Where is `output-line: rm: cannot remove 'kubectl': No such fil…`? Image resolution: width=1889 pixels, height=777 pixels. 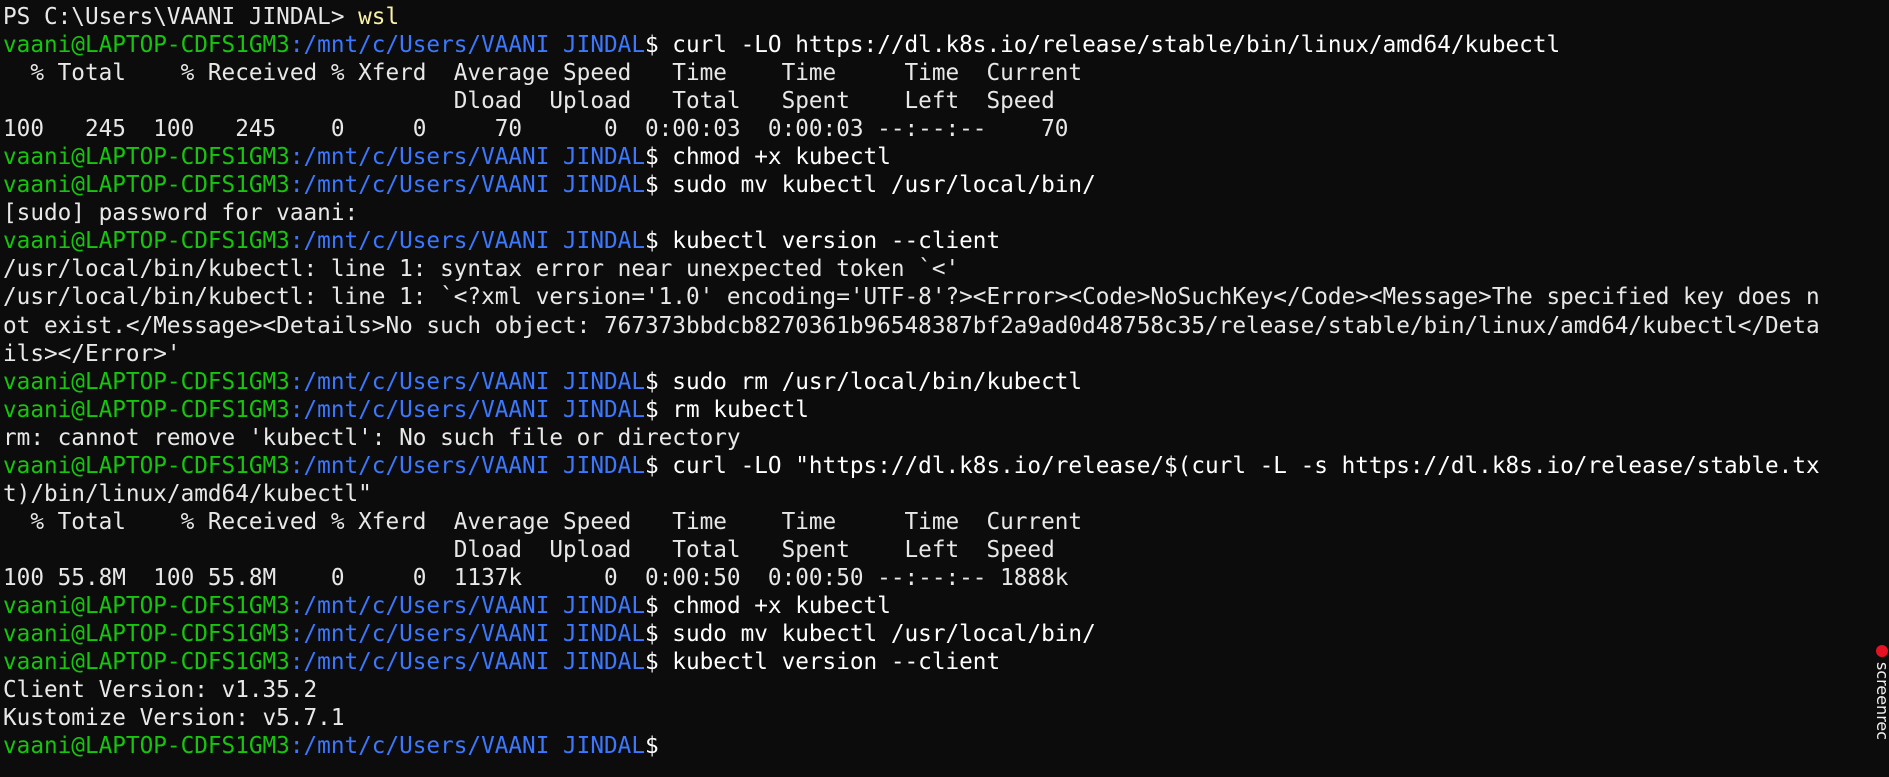
output-line: rm: cannot remove 'kubectl': No such fil… is located at coordinates (372, 437).